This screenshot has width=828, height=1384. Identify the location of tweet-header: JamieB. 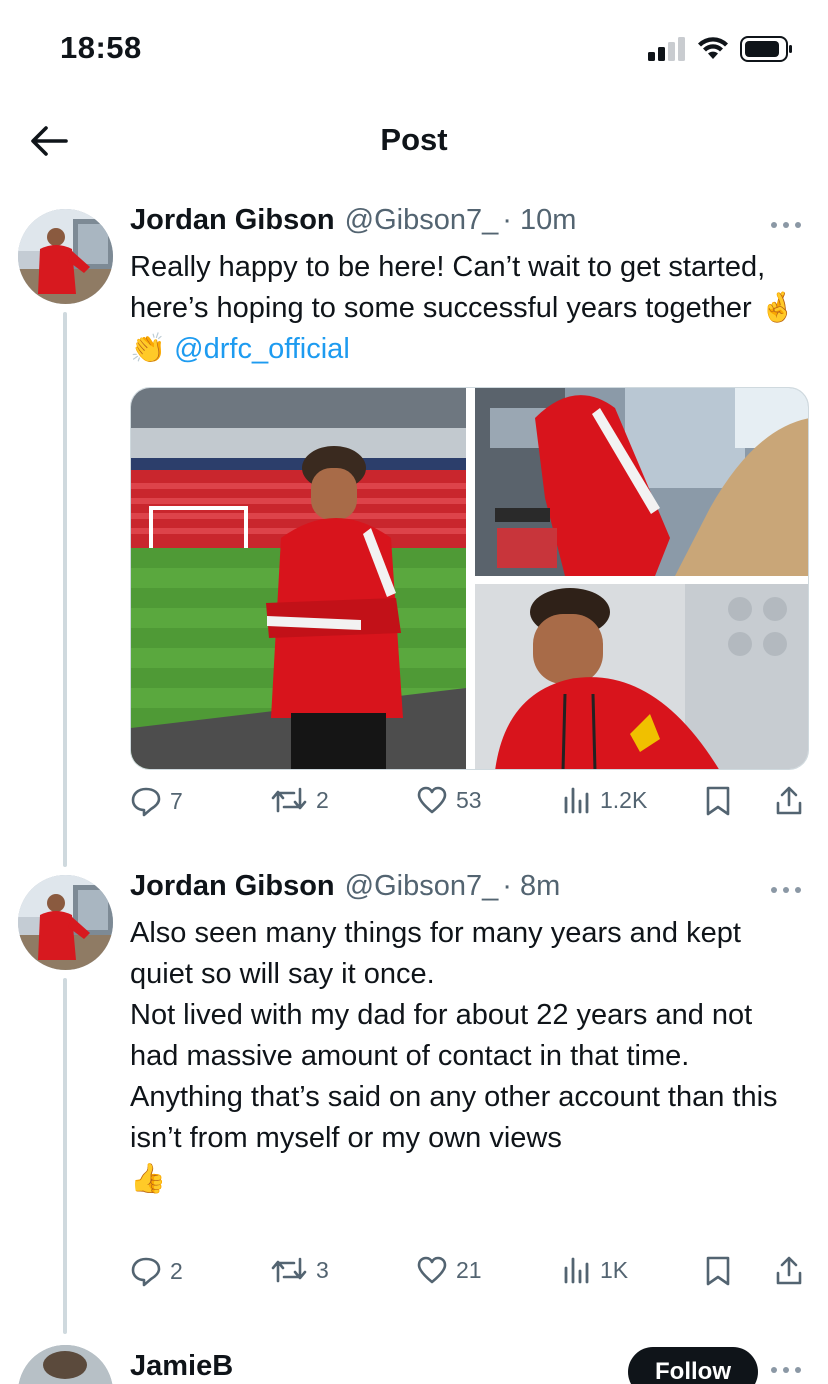
(181, 1367).